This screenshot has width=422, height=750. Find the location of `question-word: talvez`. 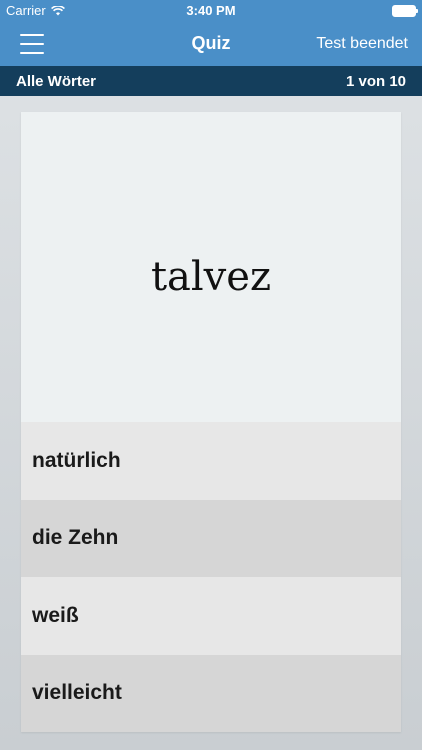

question-word: talvez is located at coordinates (211, 277).